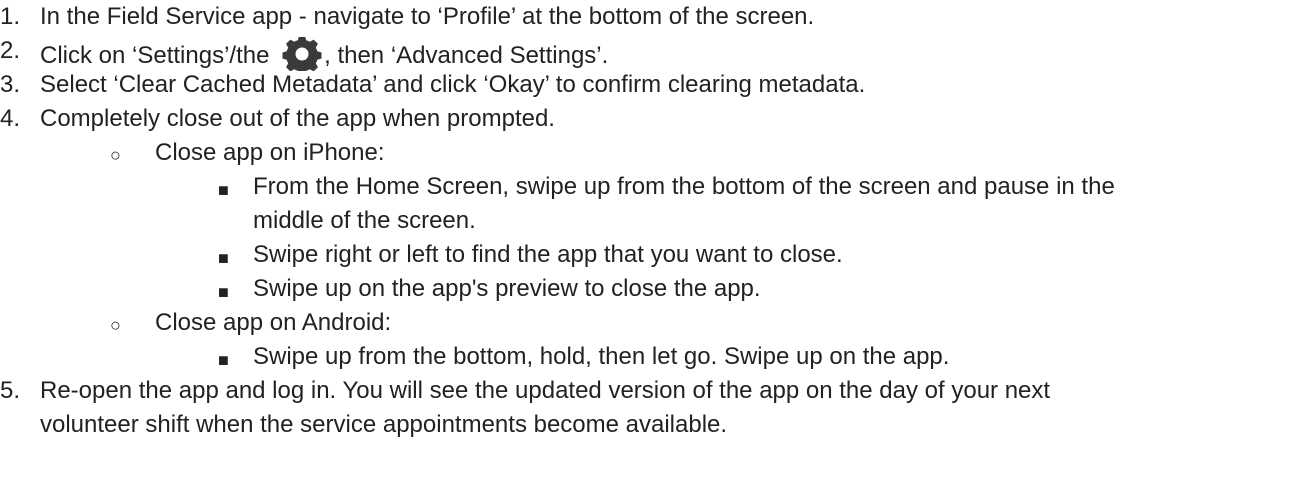 The height and width of the screenshot is (501, 1316). Describe the element at coordinates (158, 55) in the screenshot. I see `step-2-text-before: Click on ‘Settings’/the` at that location.